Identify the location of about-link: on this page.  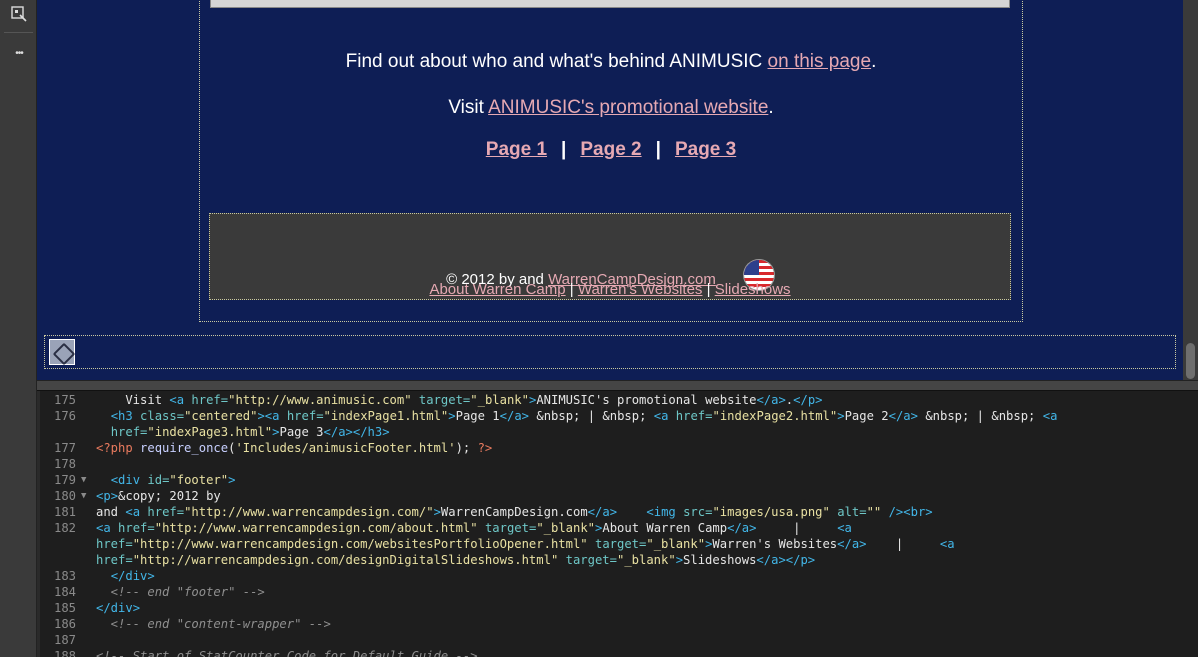
(820, 61).